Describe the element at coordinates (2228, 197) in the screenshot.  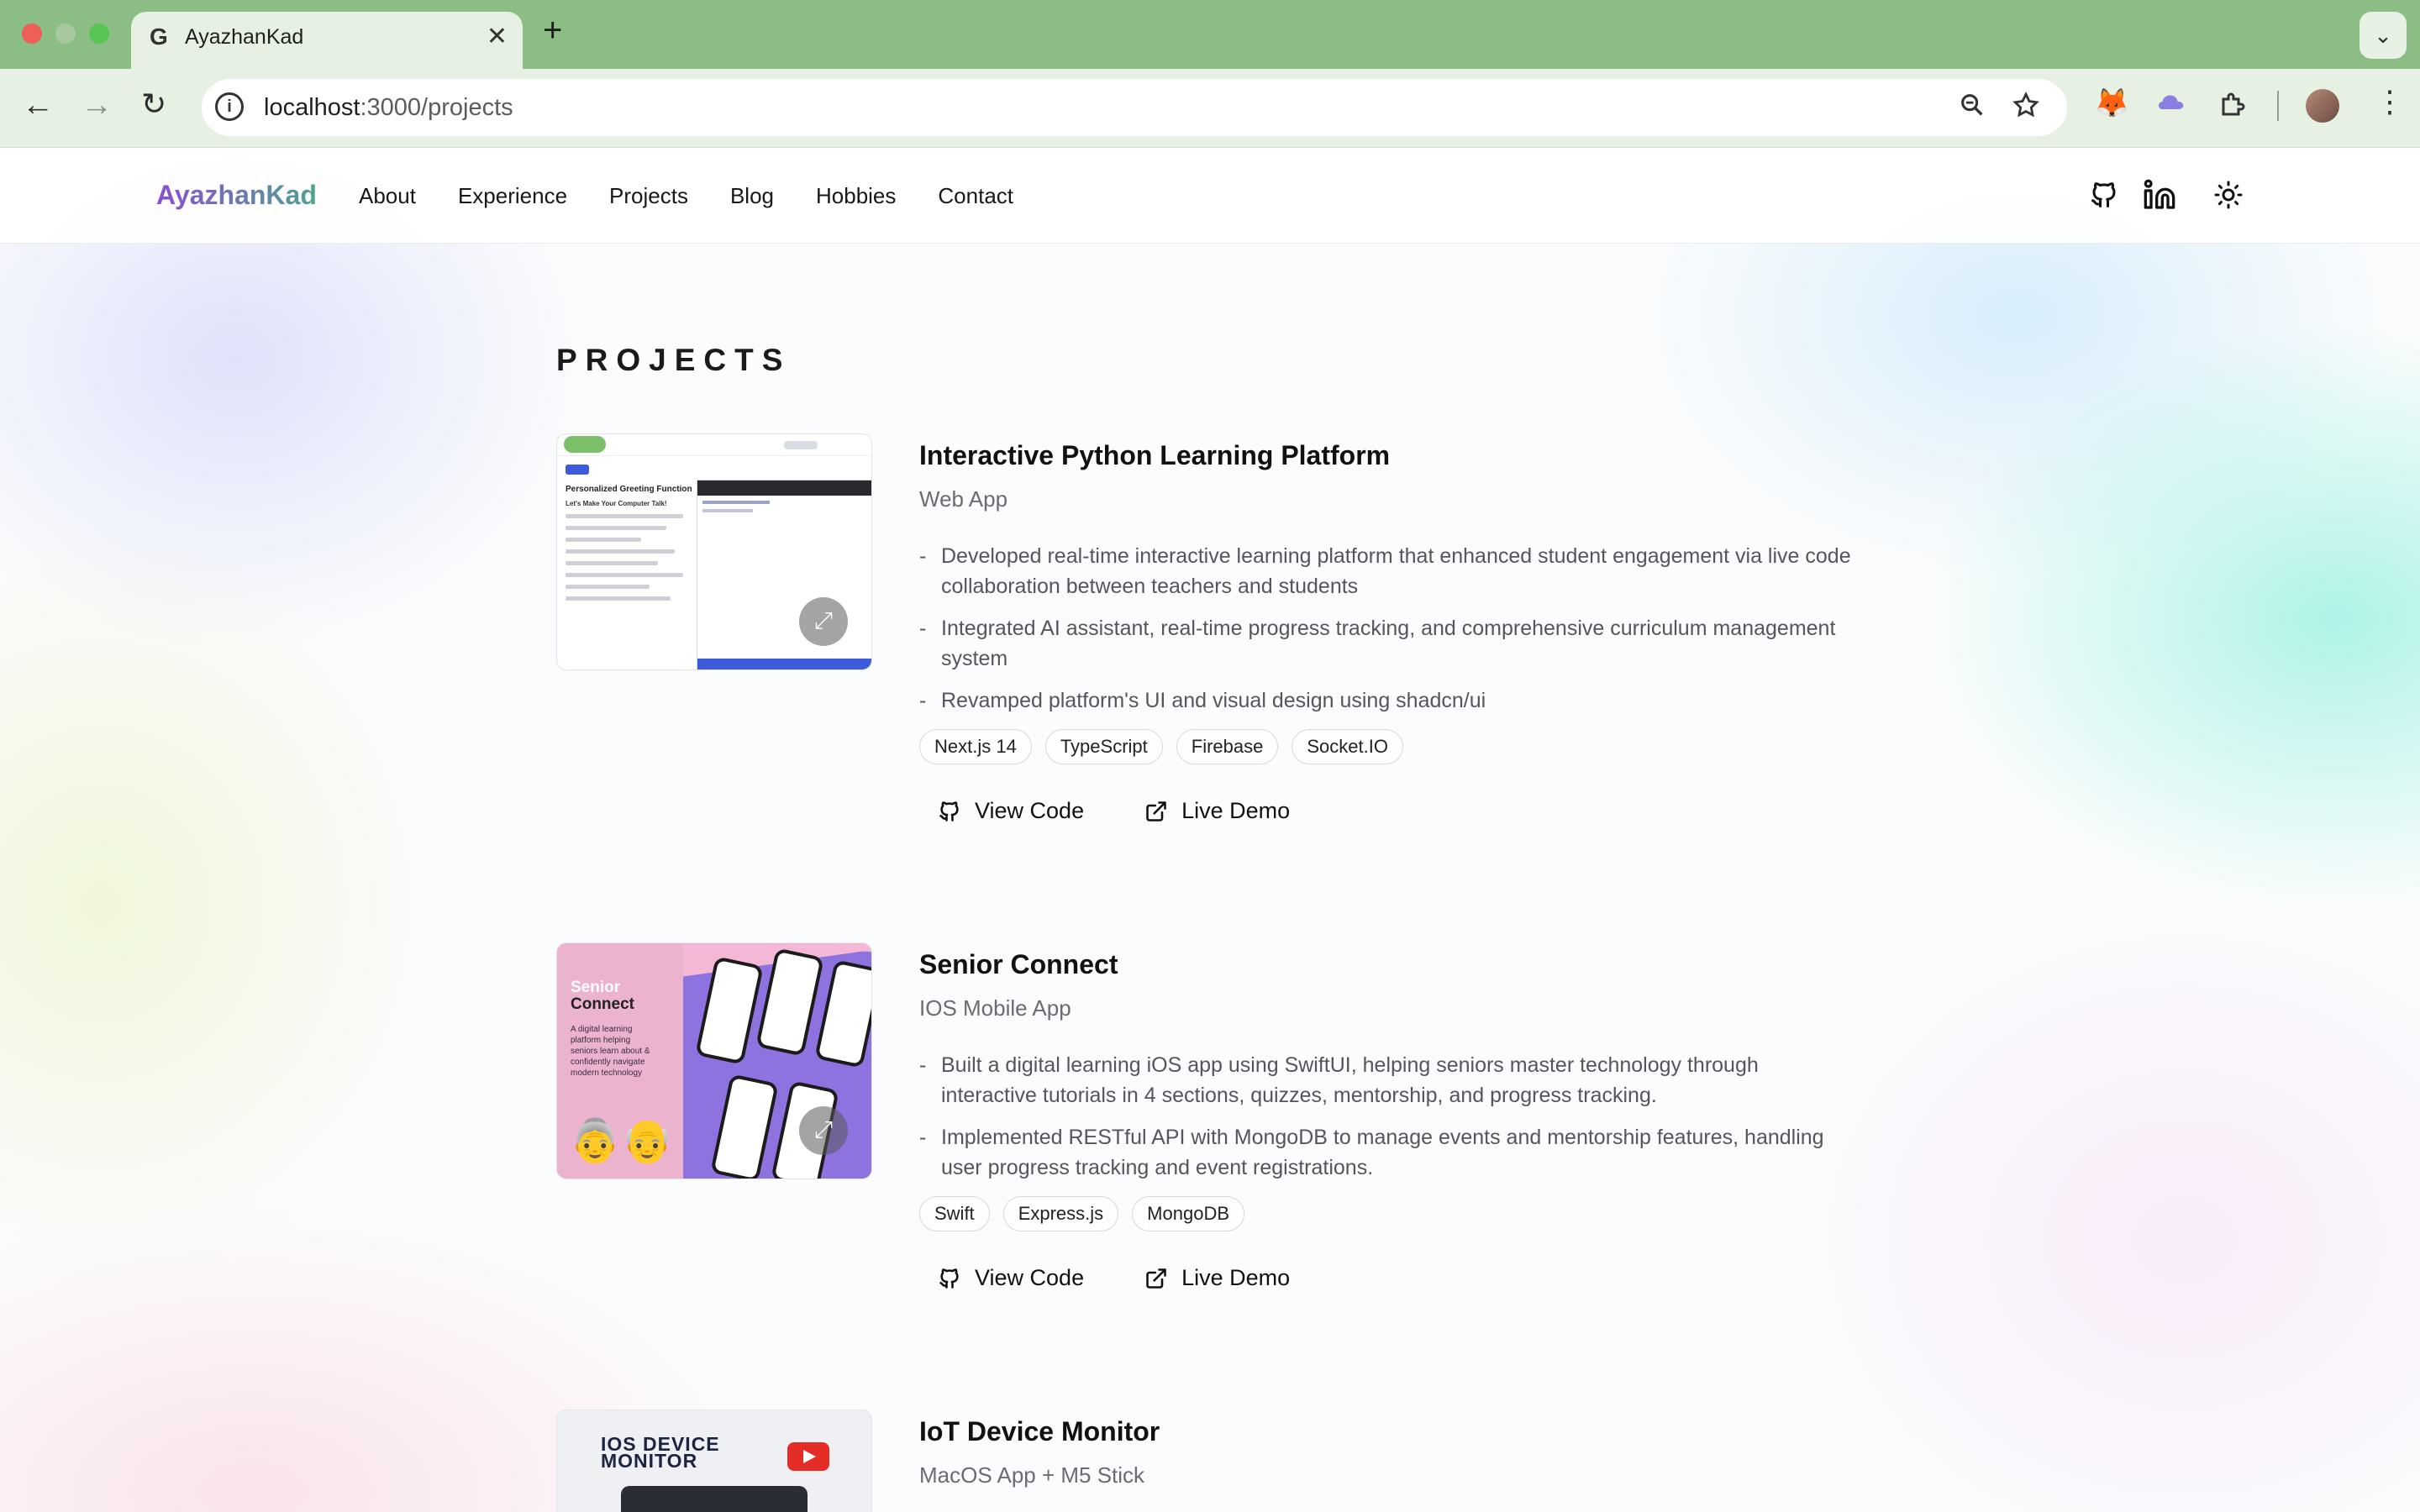
I see `theme-toggle-sun-icon` at that location.